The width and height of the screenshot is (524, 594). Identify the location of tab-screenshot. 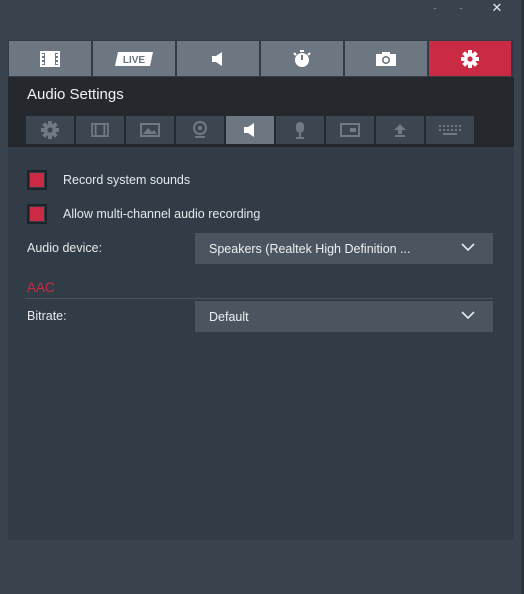
(386, 58).